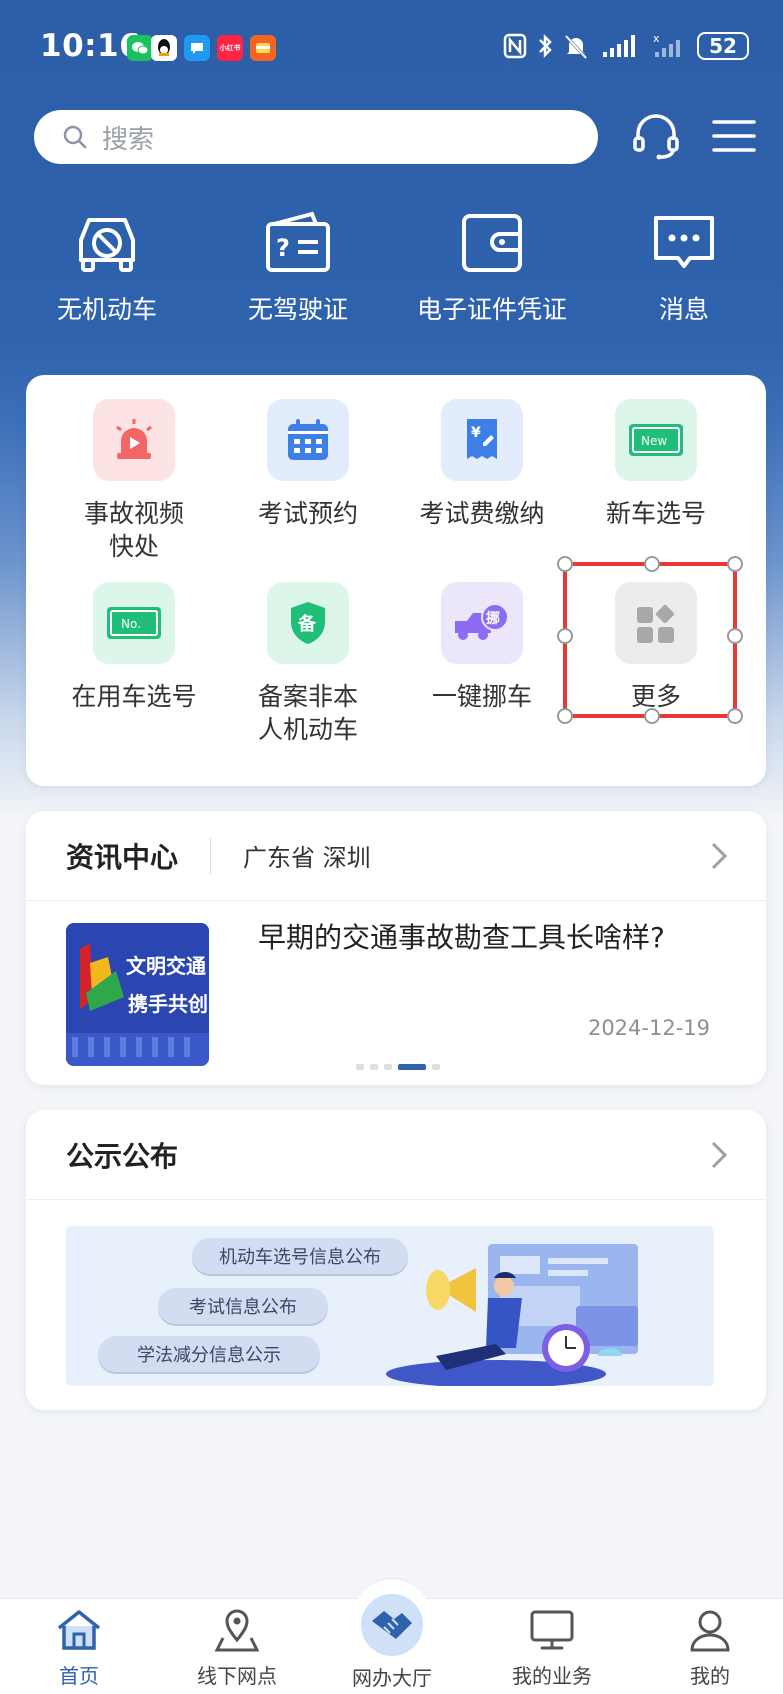 This screenshot has width=783, height=1694. What do you see at coordinates (655, 513) in the screenshot?
I see `service-label: 新车选号` at bounding box center [655, 513].